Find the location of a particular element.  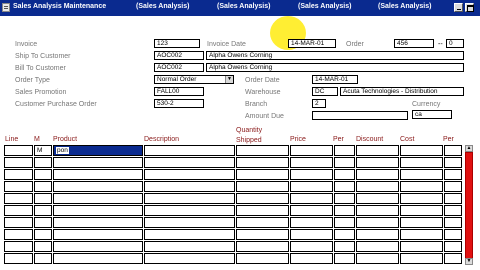

chevron-down-icon: ▼ is located at coordinates (229, 79).